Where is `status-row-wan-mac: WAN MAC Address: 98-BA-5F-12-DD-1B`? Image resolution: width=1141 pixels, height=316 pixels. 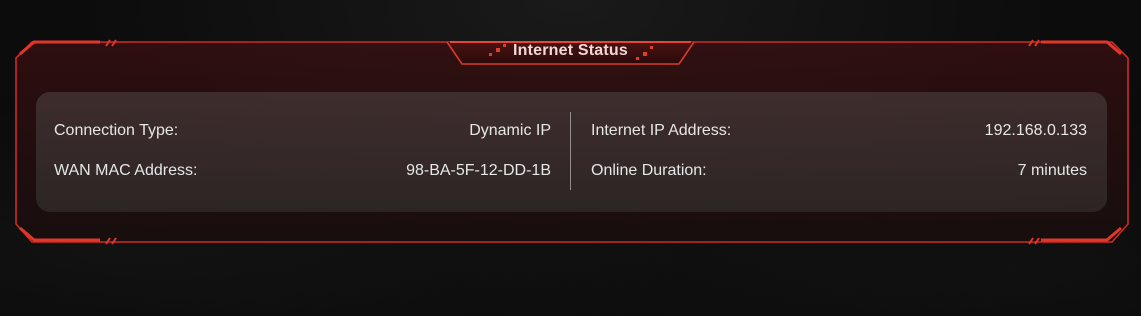
status-row-wan-mac: WAN MAC Address: 98-BA-5F-12-DD-1B is located at coordinates (302, 171).